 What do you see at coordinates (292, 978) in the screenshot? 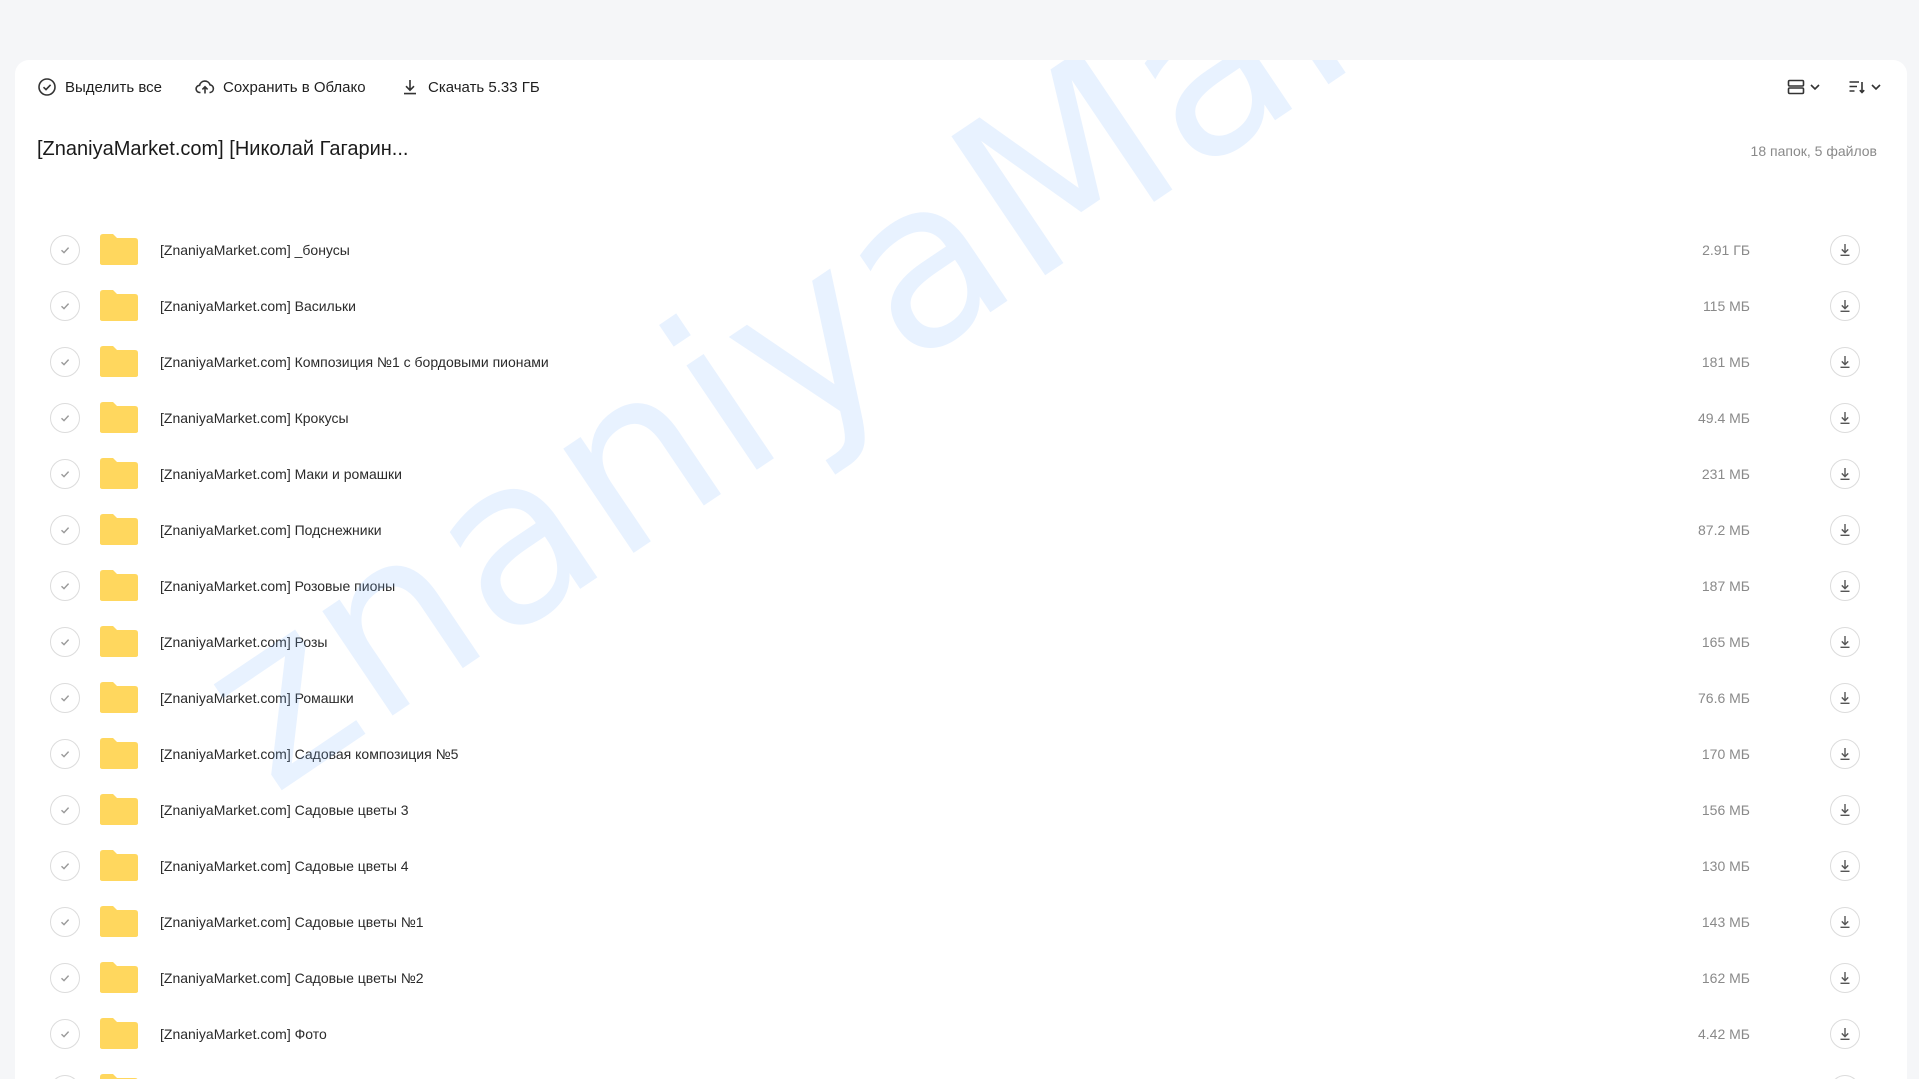
I see `item-name: [ZnaniyaMarket.com] Садовые цветы №2` at bounding box center [292, 978].